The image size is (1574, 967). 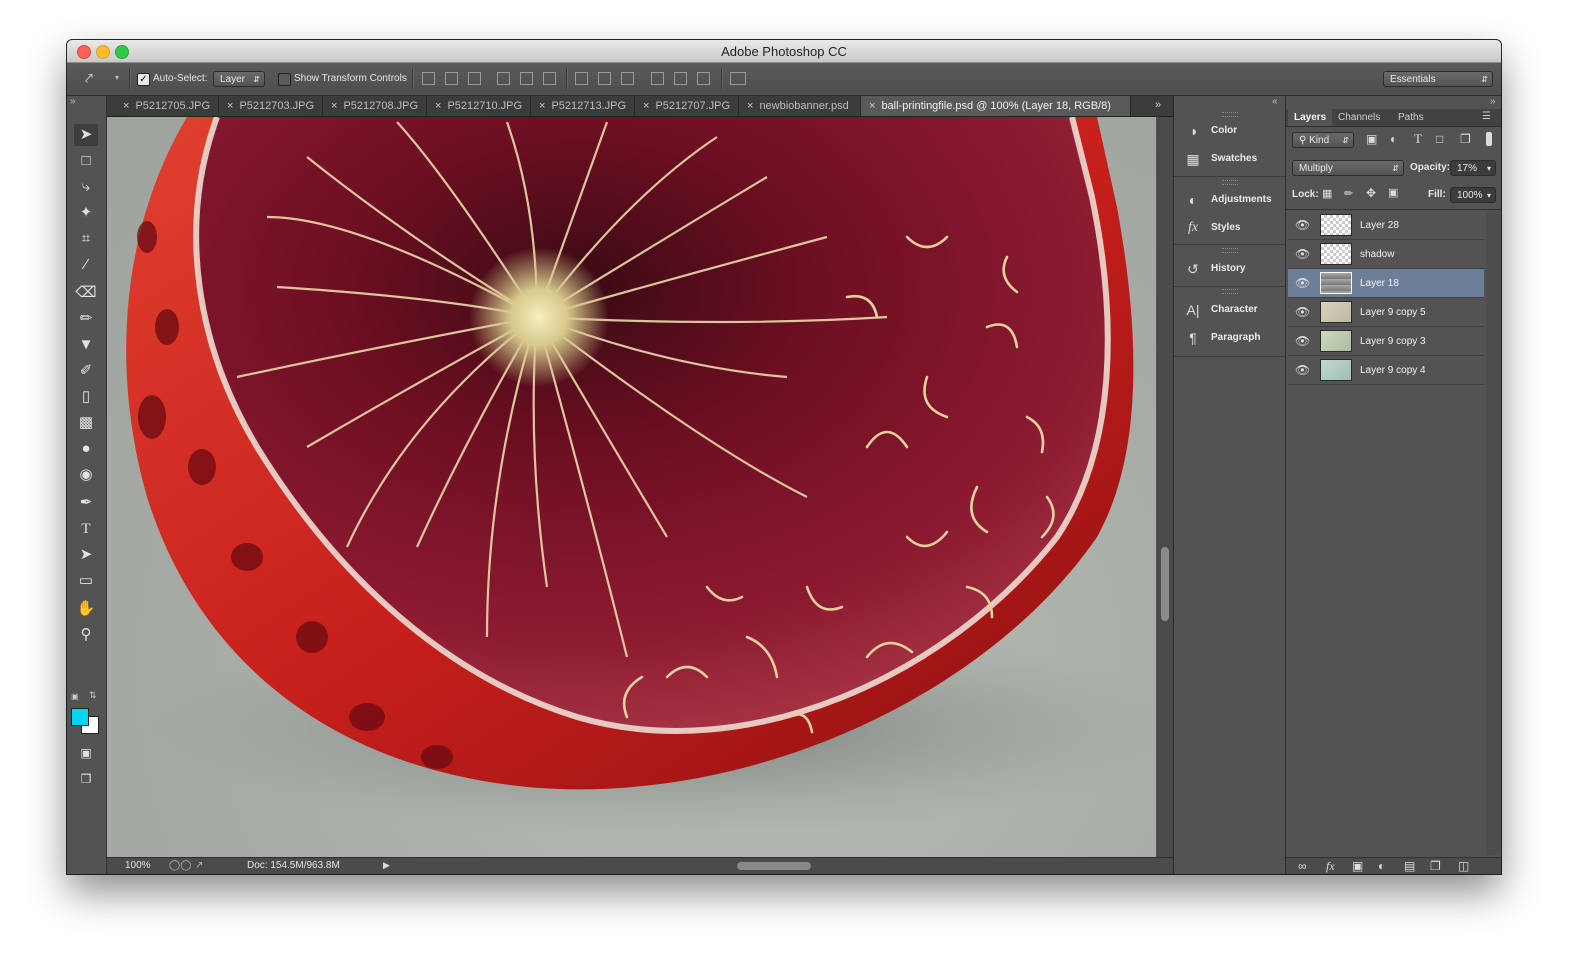 I want to click on scrollbar-thumb, so click(x=1165, y=584).